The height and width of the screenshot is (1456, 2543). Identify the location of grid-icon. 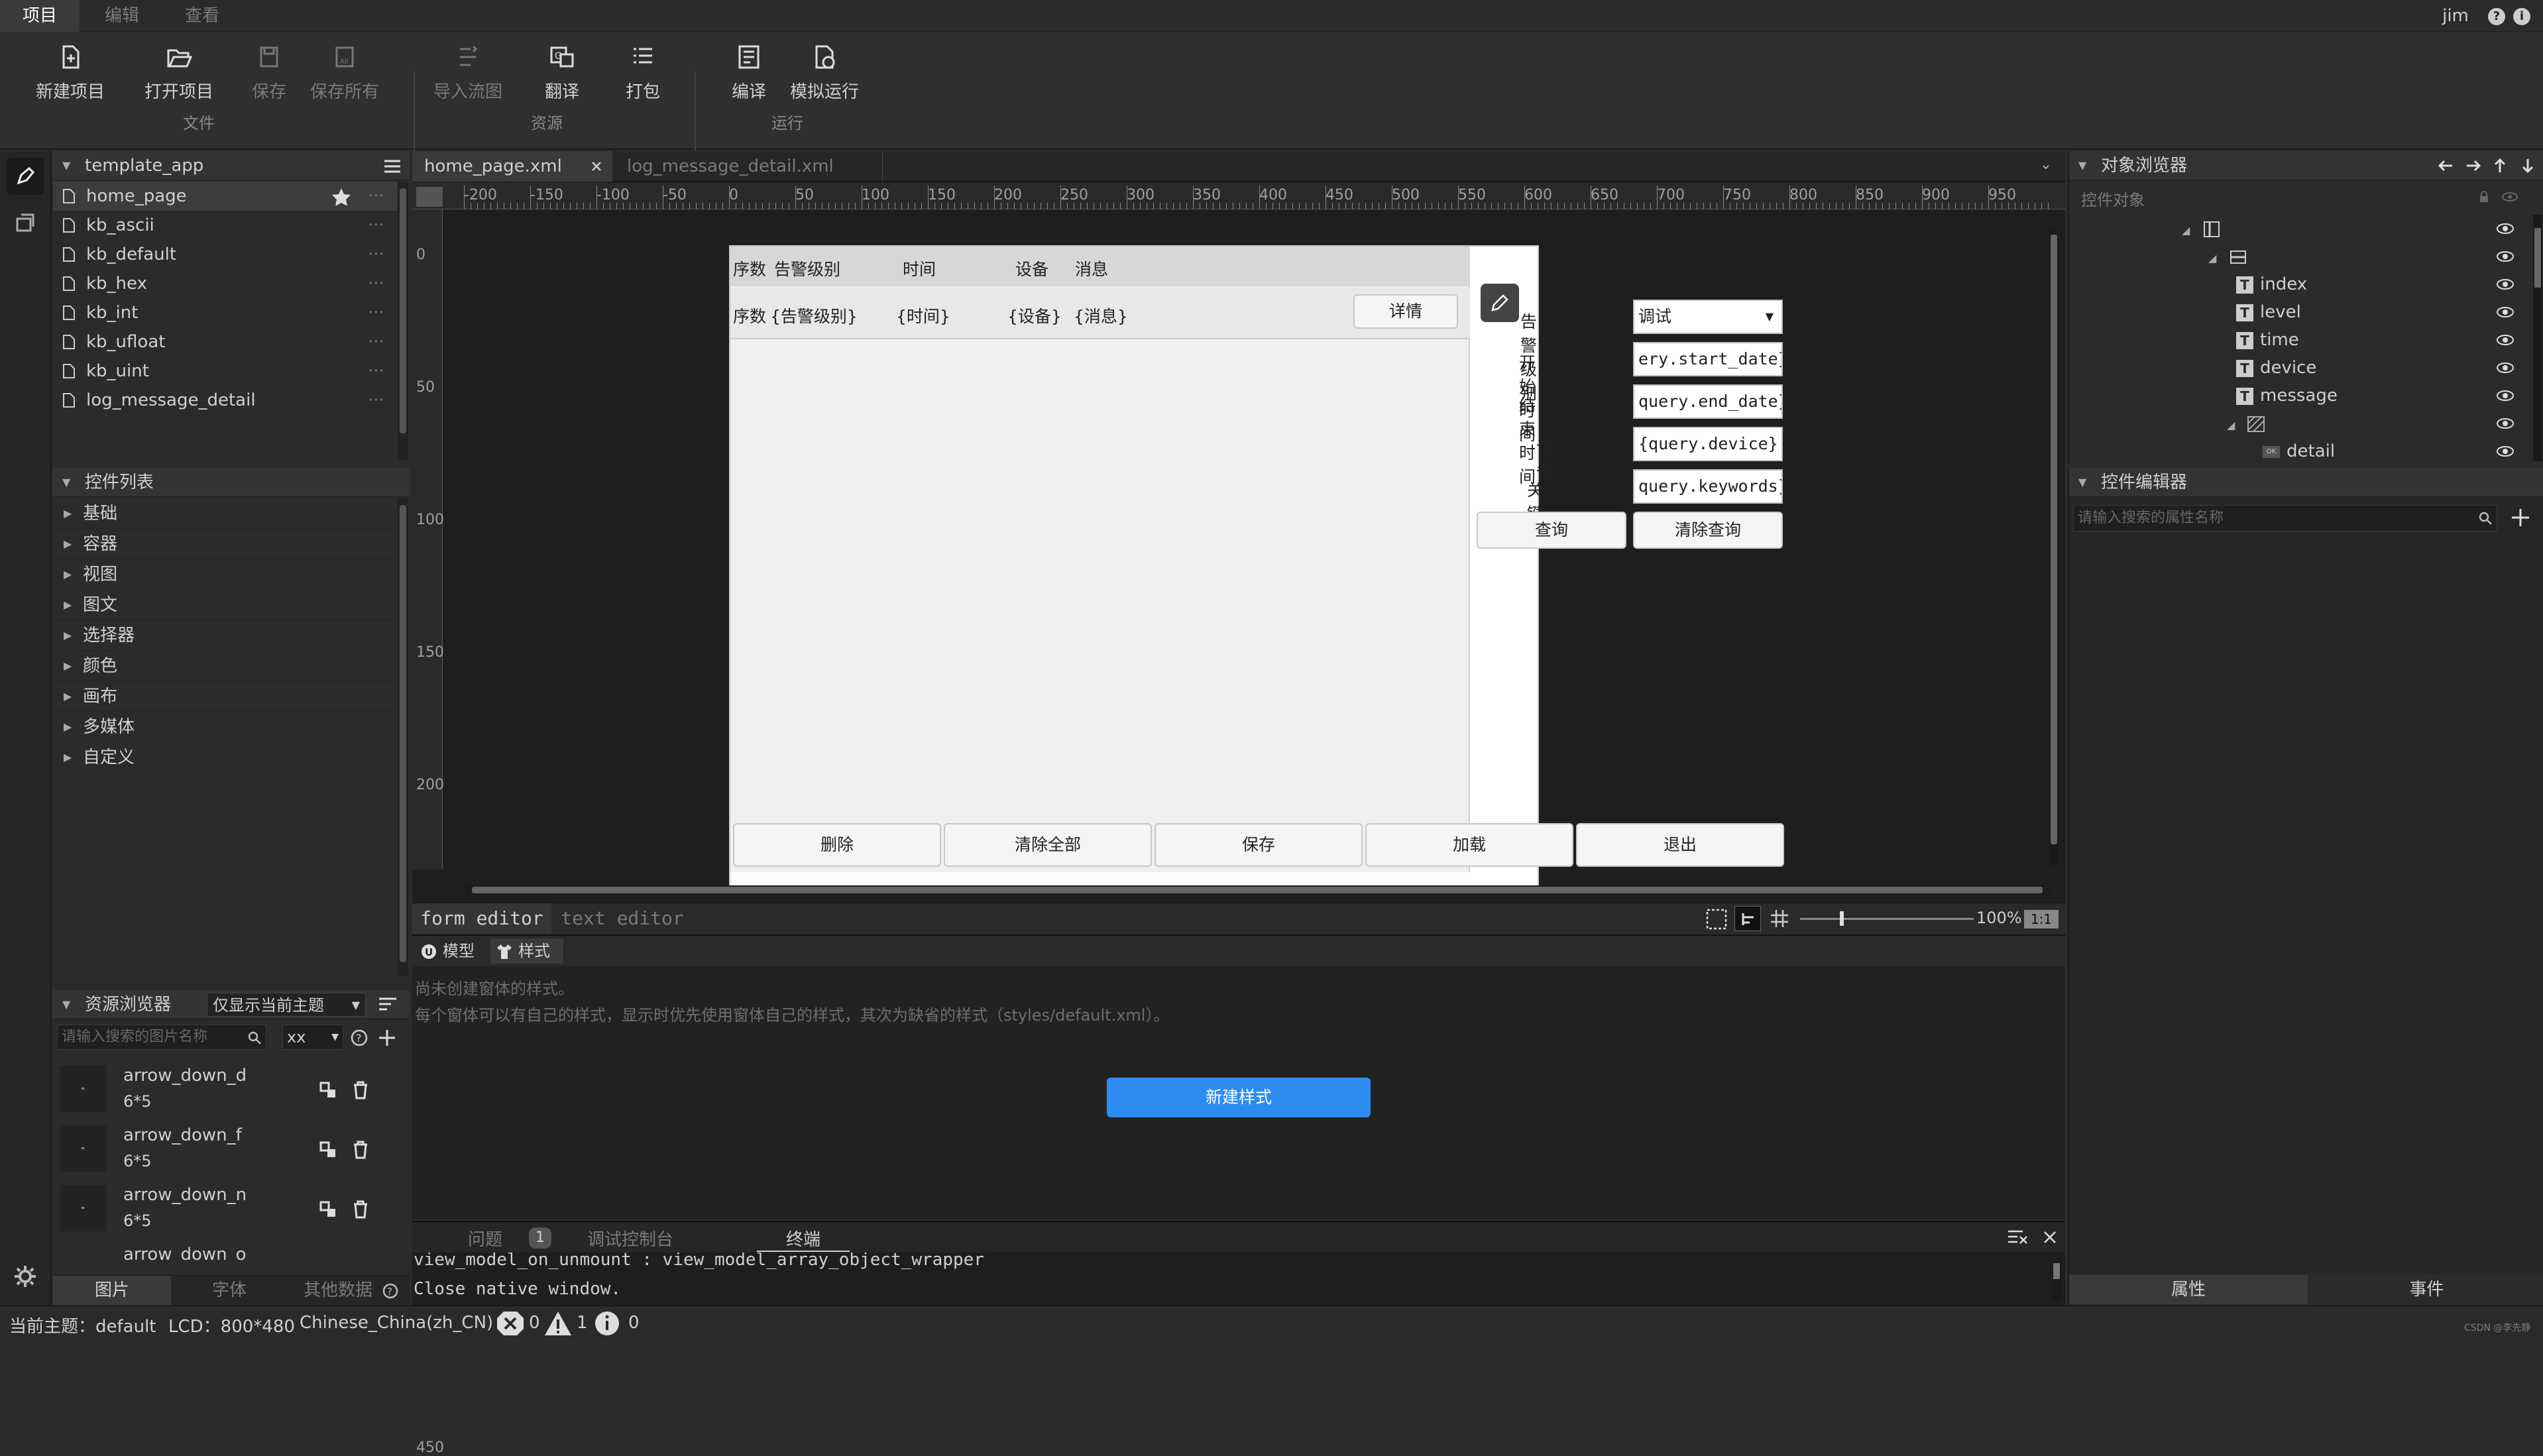
(1780, 919).